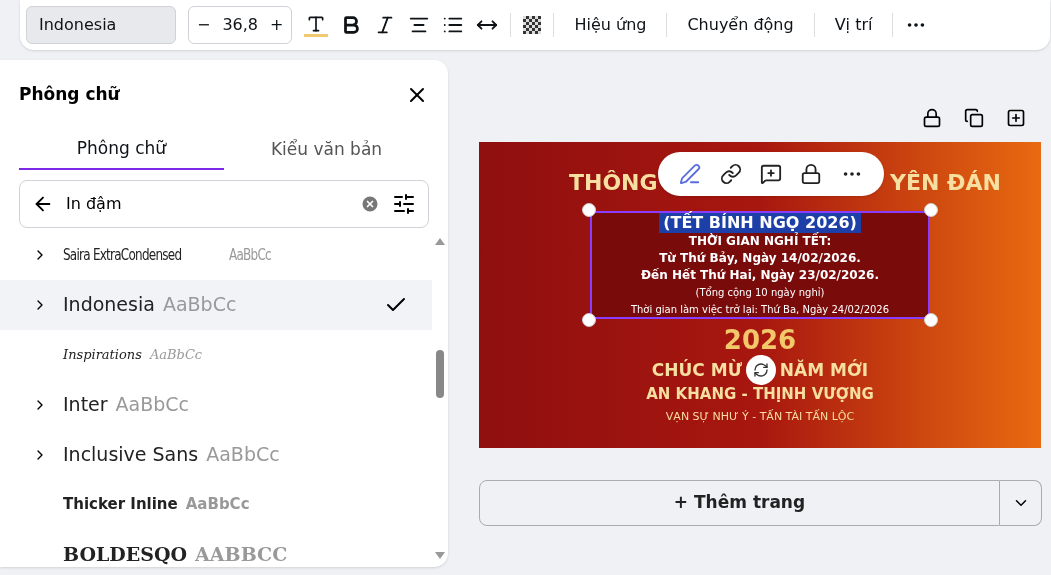 The height and width of the screenshot is (575, 1051). Describe the element at coordinates (207, 203) in the screenshot. I see `search-input: In đậm` at that location.